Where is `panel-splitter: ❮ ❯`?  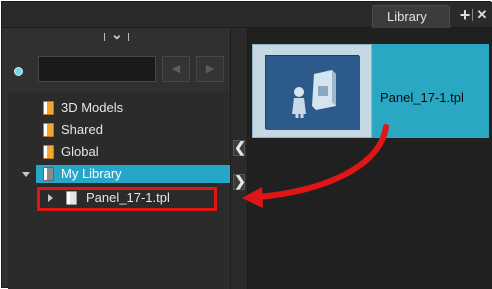
panel-splitter: ❮ ❯ is located at coordinates (239, 158).